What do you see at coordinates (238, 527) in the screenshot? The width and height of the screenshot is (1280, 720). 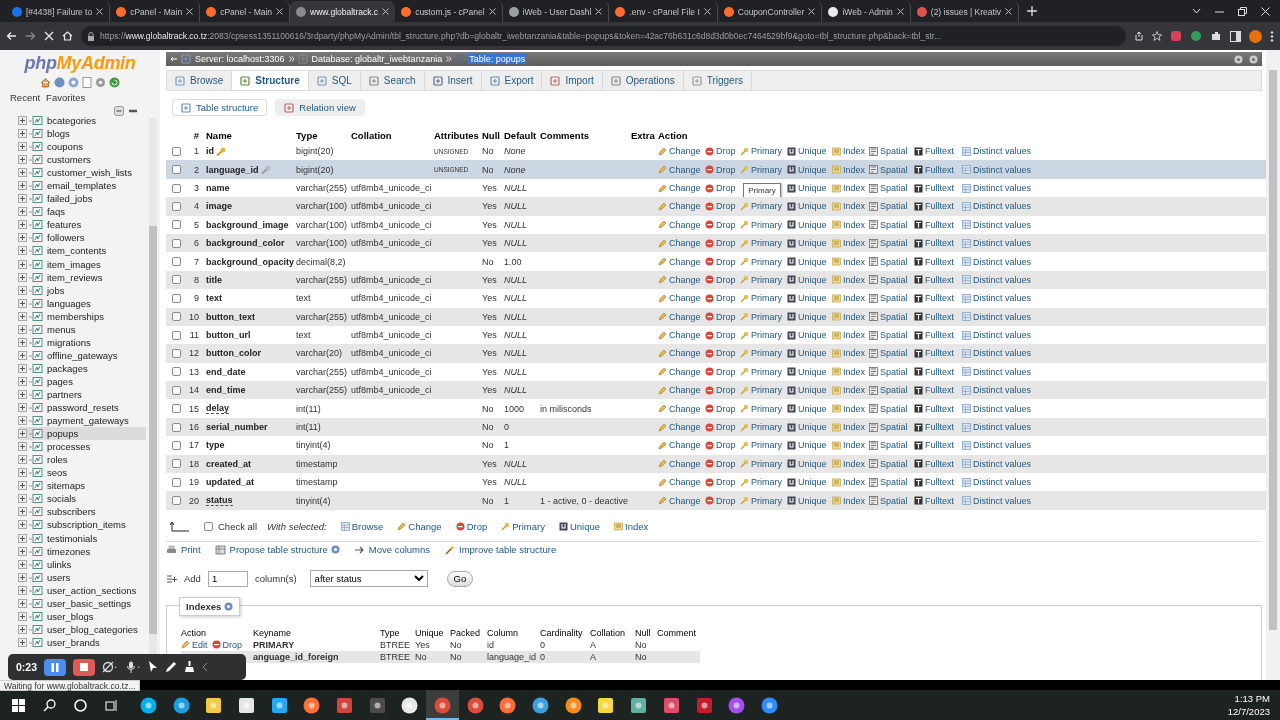 I see `checkbox-label: Check all` at bounding box center [238, 527].